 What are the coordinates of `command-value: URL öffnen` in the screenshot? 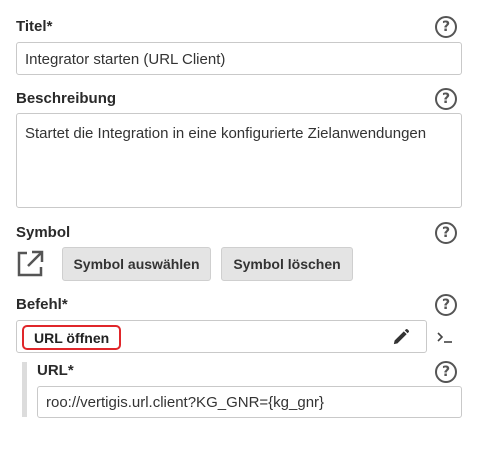 It's located at (72, 337).